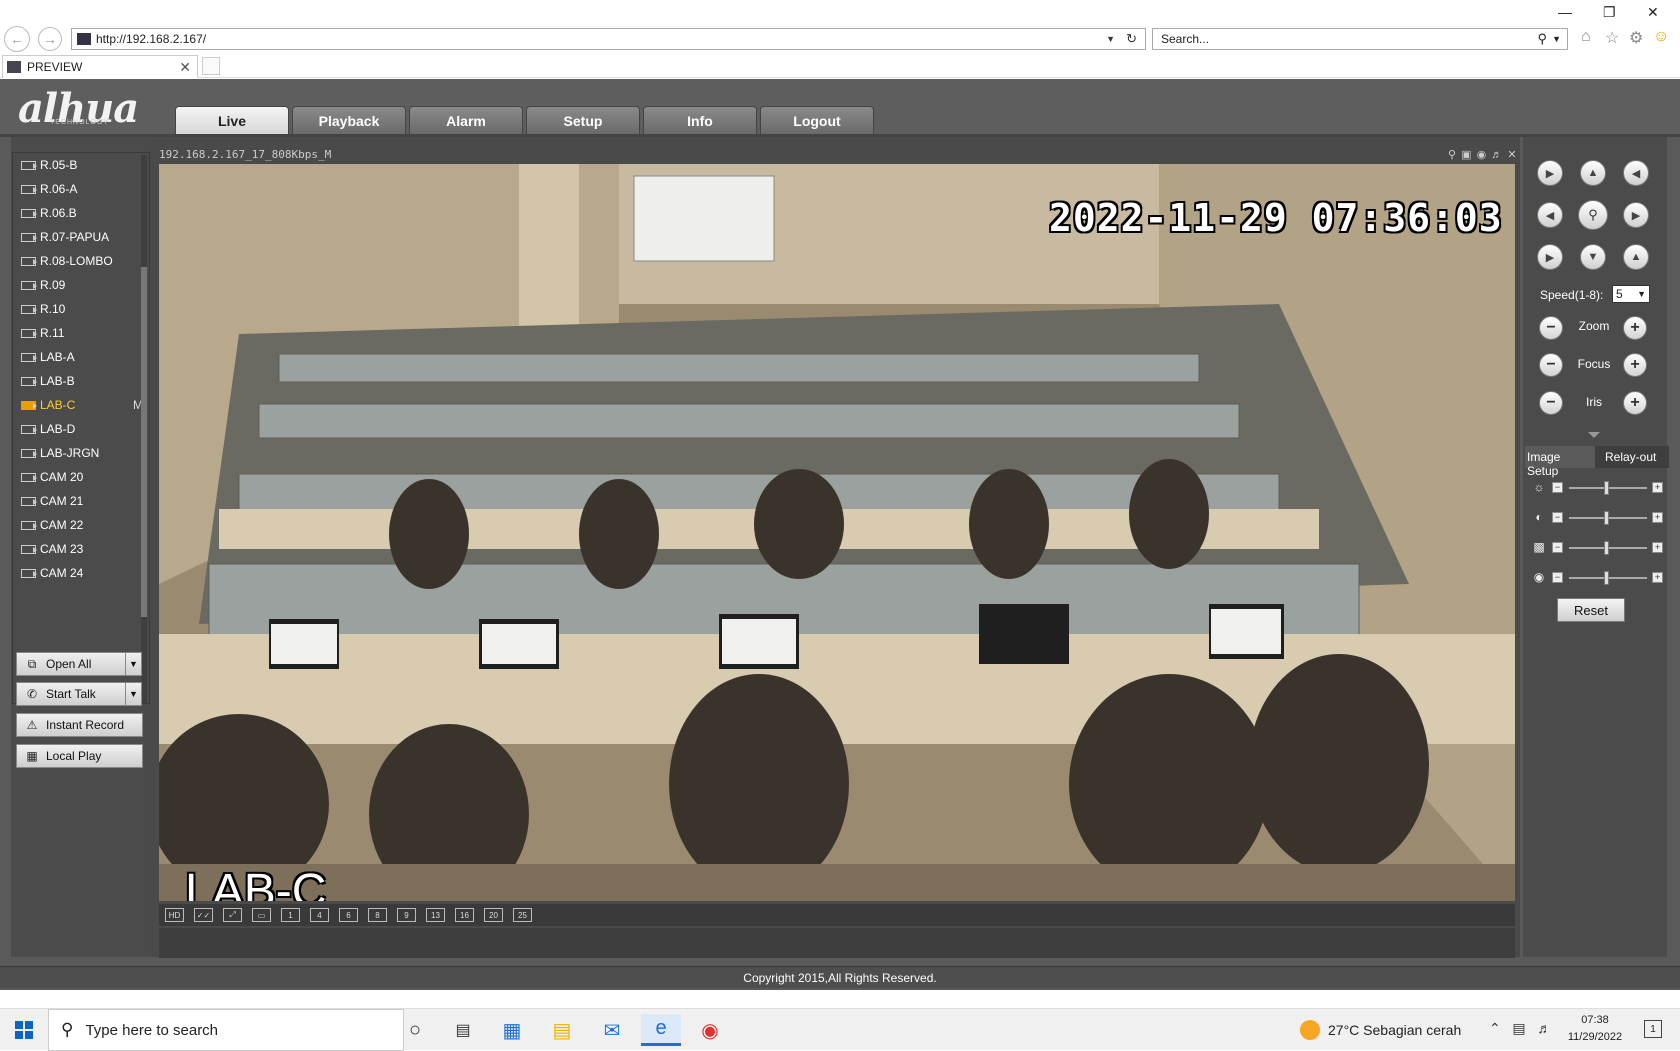 This screenshot has height=1051, width=1680. Describe the element at coordinates (185, 67) in the screenshot. I see `close-tab-icon: ✕` at that location.